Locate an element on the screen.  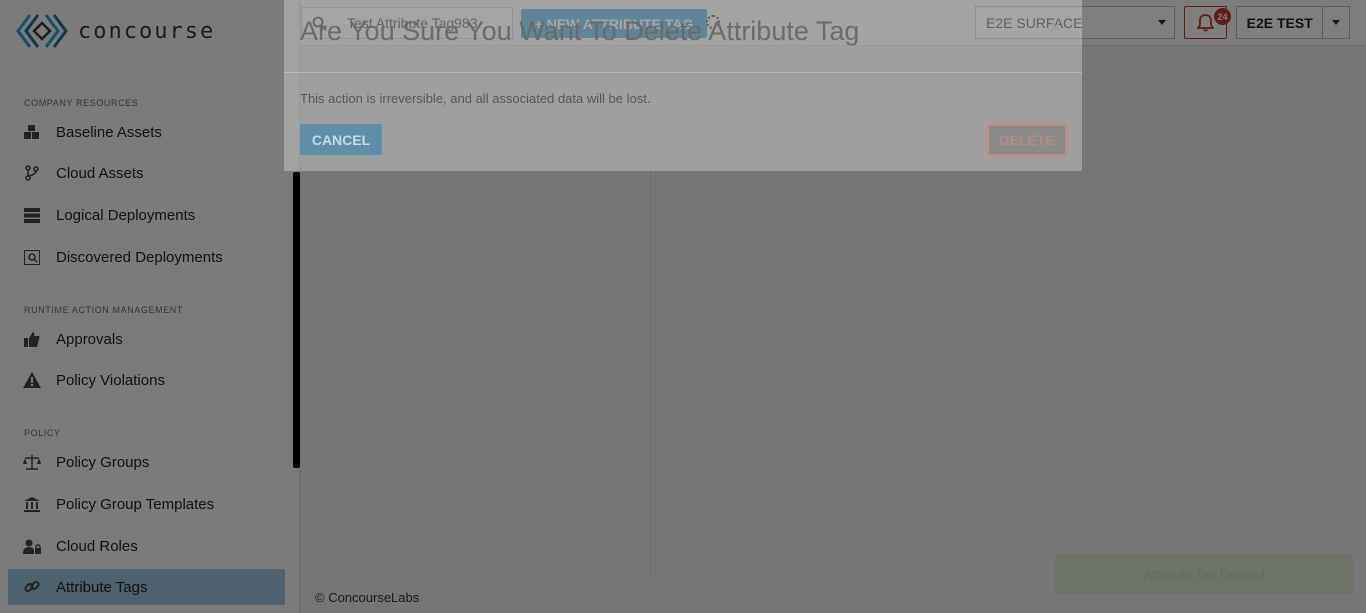
dialog-divider is located at coordinates (683, 72).